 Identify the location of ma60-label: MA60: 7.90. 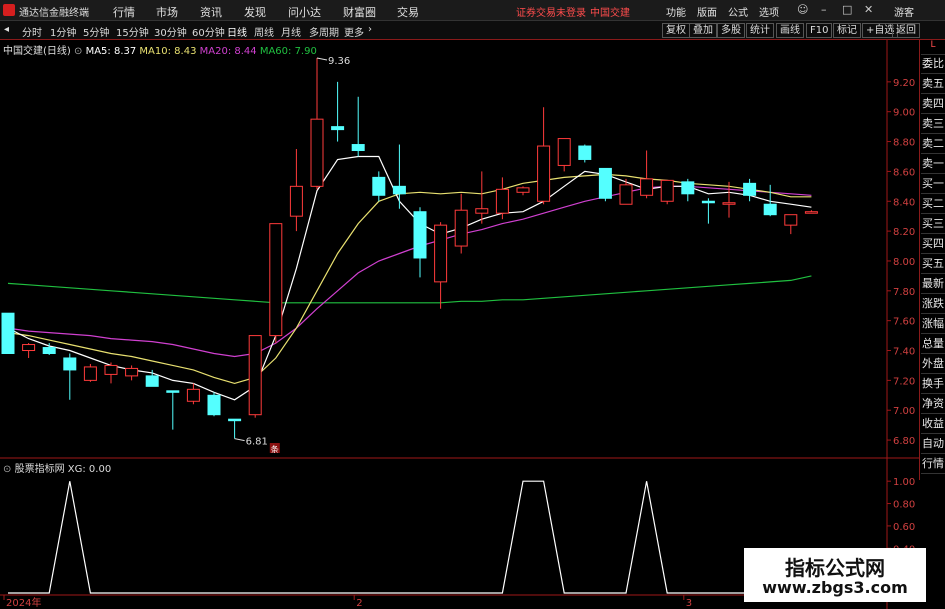
(288, 51).